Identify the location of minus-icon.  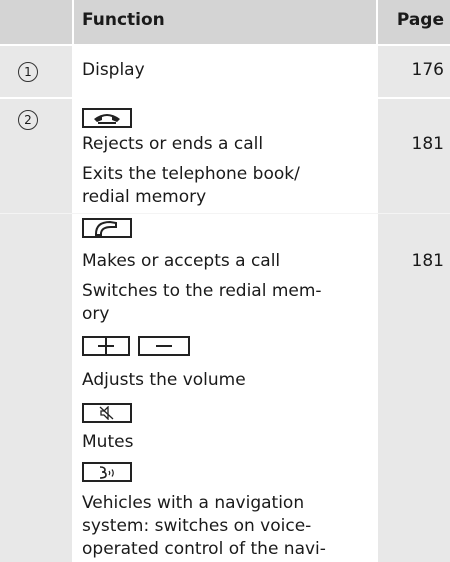
(164, 346).